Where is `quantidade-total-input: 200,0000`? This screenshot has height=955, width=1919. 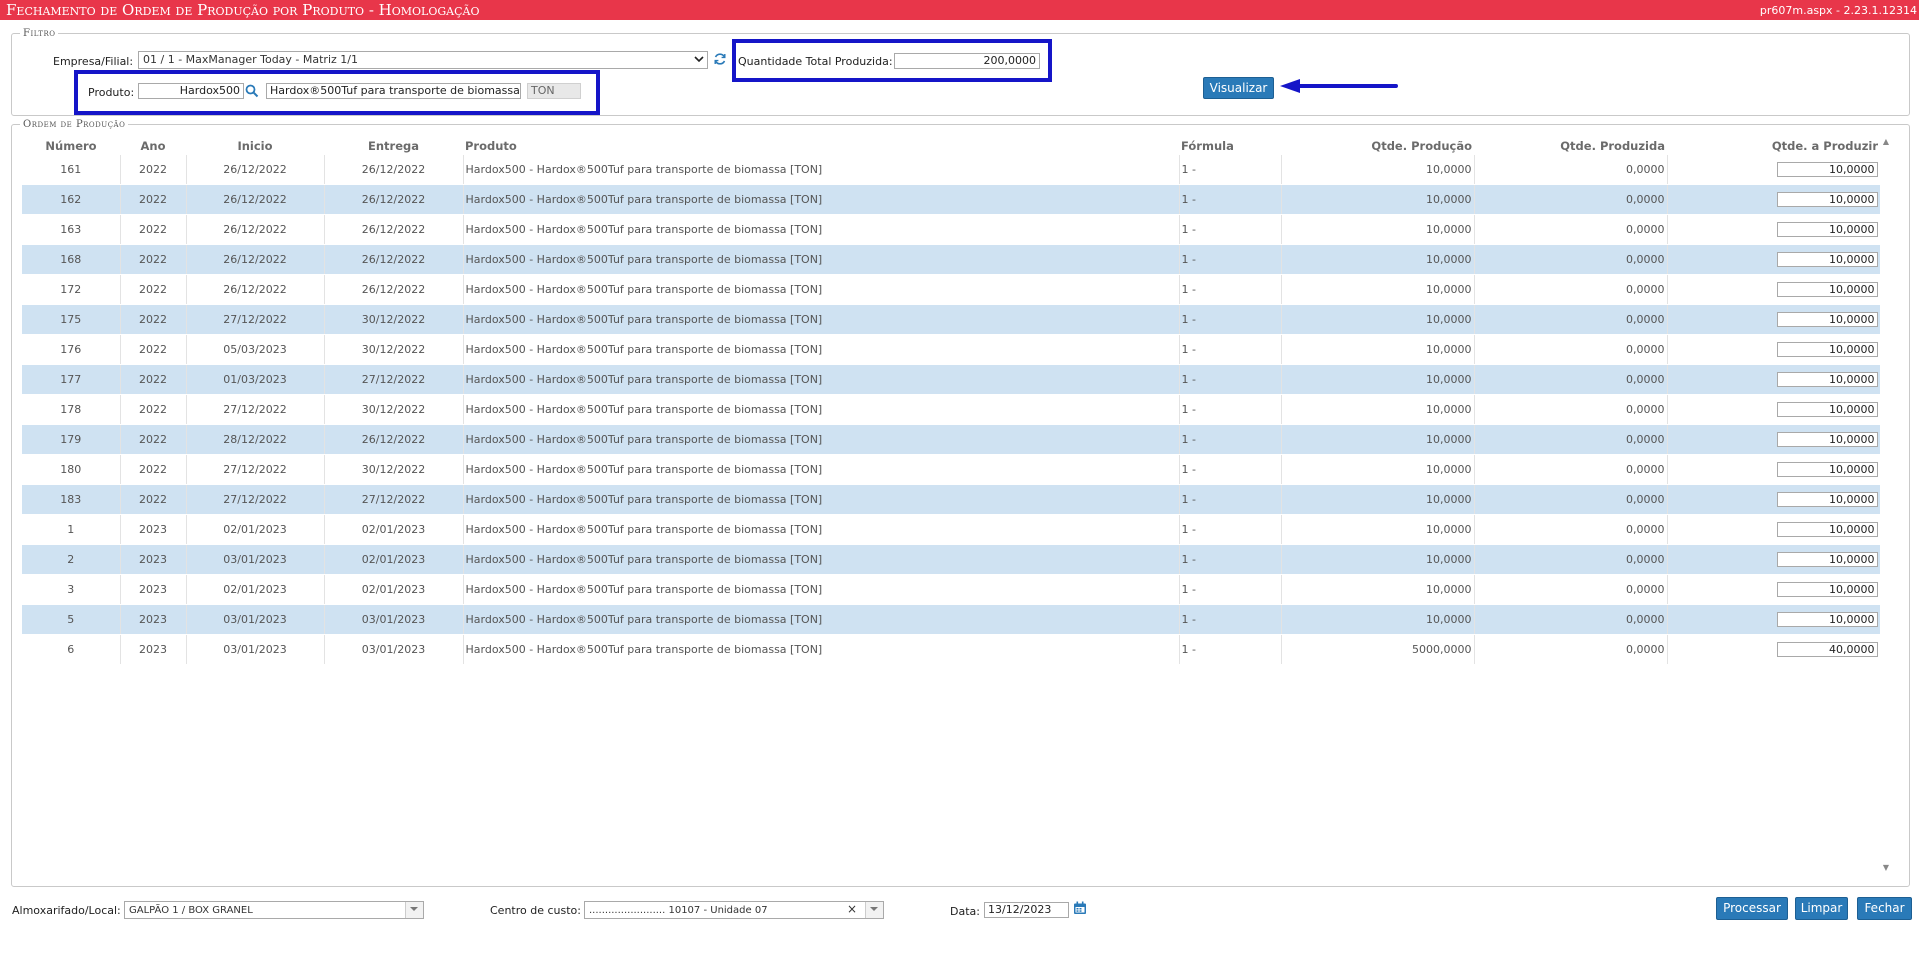
quantidade-total-input: 200,0000 is located at coordinates (967, 61).